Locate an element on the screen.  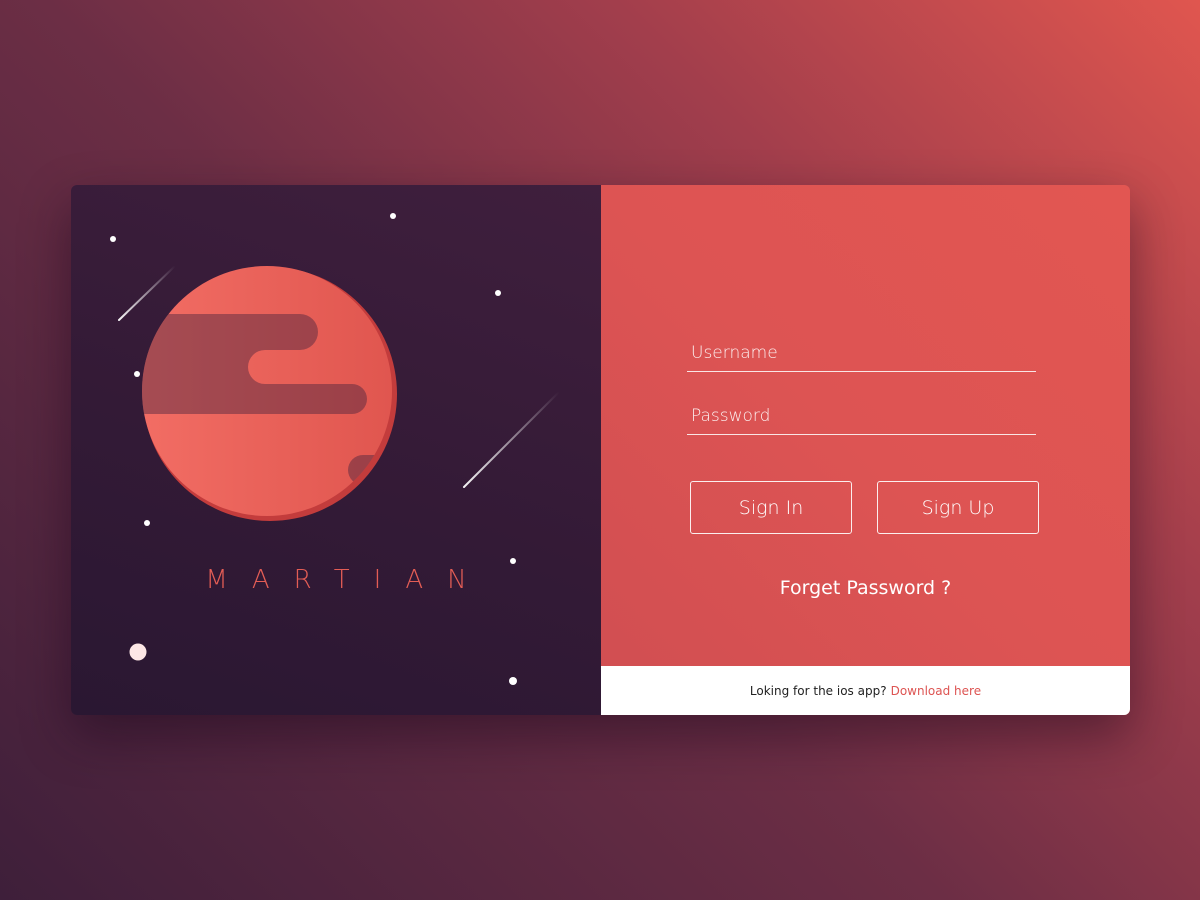
username-field is located at coordinates (865, 351).